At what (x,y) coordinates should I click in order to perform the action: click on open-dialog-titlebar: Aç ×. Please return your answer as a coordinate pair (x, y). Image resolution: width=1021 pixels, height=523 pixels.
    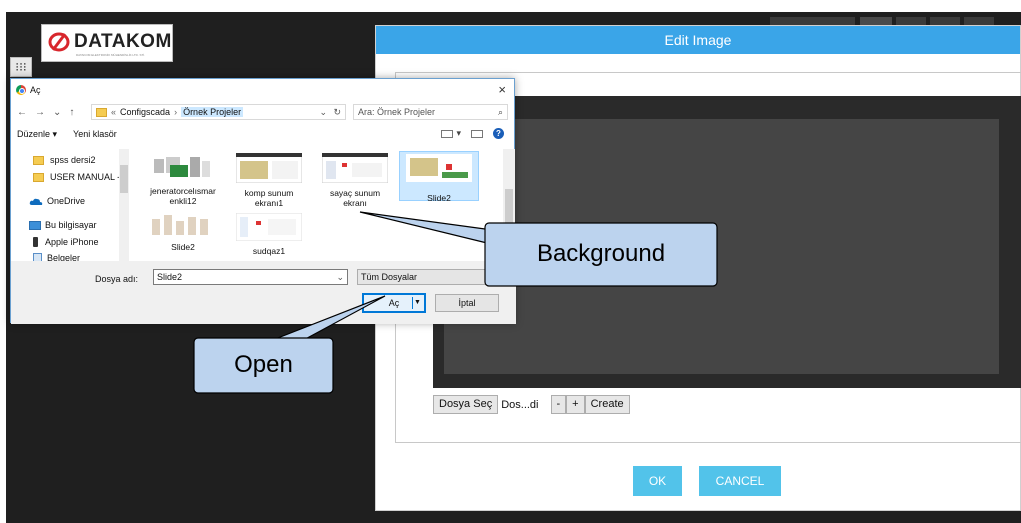
    Looking at the image, I should click on (262, 90).